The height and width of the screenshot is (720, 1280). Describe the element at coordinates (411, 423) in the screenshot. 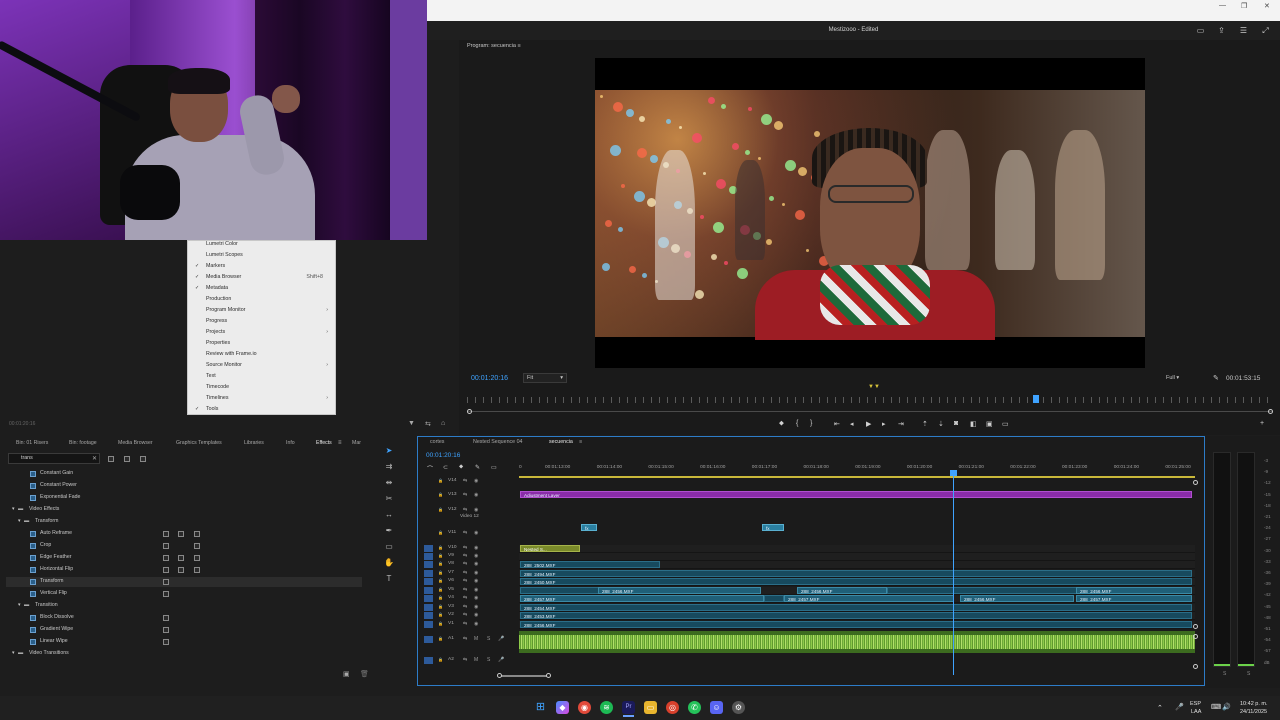

I see `filter-icon: ▼` at that location.